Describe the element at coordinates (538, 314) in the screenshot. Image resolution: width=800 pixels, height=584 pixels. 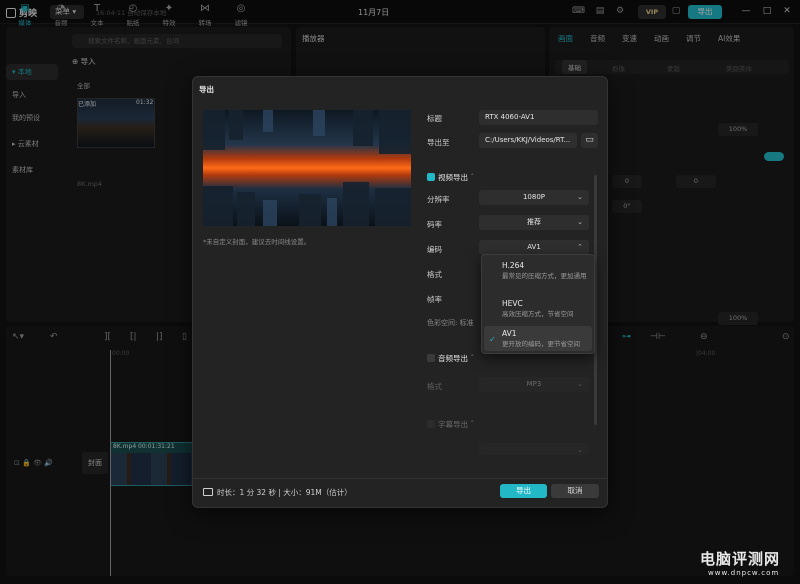
I see `codec-option-desc: 高效压缩方式，节省空间` at that location.